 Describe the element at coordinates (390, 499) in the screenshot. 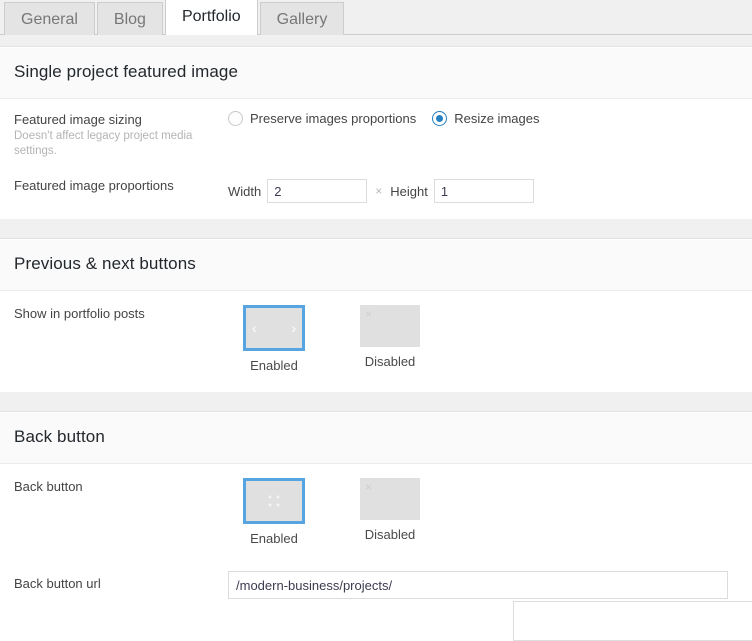

I see `tile-preview-back-button-disabled: ×` at that location.